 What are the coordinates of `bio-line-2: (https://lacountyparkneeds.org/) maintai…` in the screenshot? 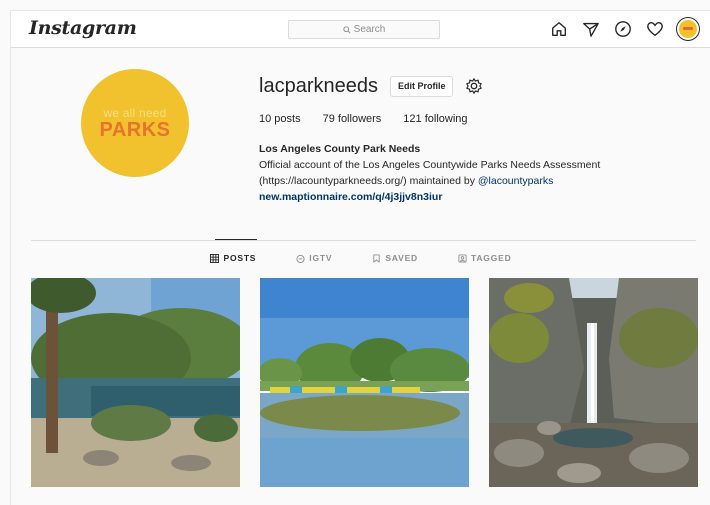 It's located at (459, 181).